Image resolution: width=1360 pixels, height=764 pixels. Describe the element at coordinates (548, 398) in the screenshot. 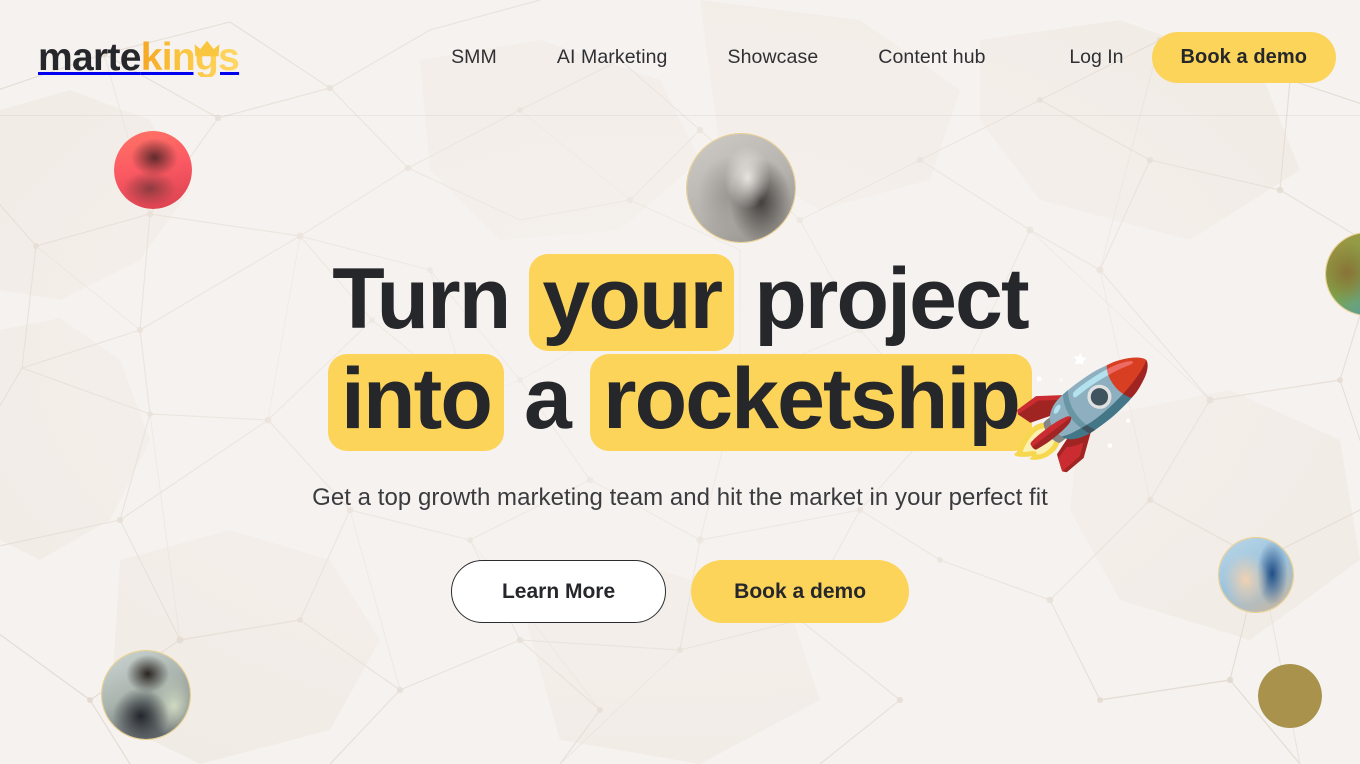

I see `headline-word-a: a` at that location.